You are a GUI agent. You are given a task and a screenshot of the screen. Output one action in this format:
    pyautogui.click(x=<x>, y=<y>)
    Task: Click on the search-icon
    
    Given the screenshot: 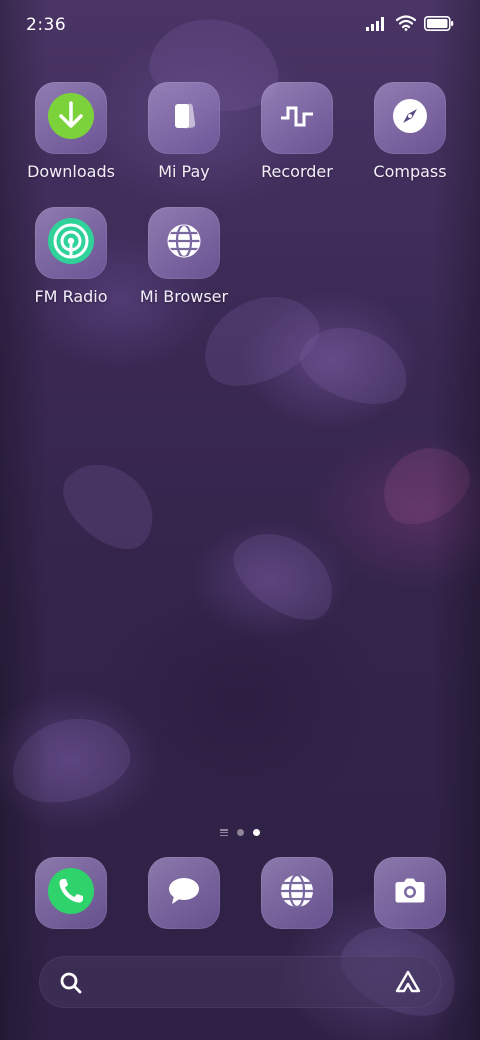 What is the action you would take?
    pyautogui.click(x=71, y=985)
    